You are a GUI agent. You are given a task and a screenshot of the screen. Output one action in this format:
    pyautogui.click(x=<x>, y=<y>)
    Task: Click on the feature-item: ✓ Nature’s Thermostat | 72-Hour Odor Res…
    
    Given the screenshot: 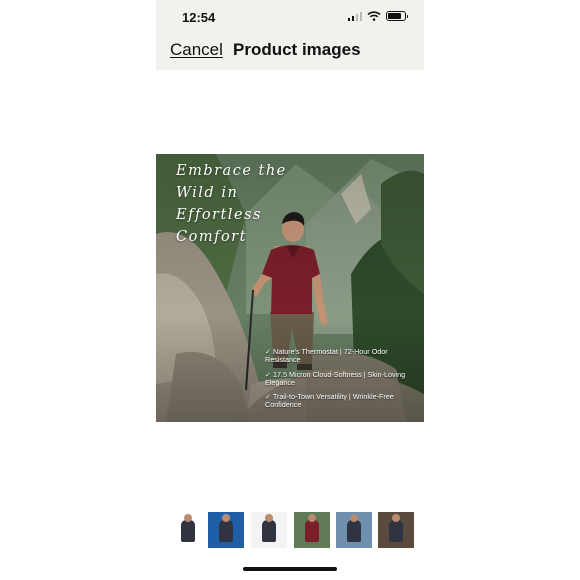 What is the action you would take?
    pyautogui.click(x=326, y=356)
    